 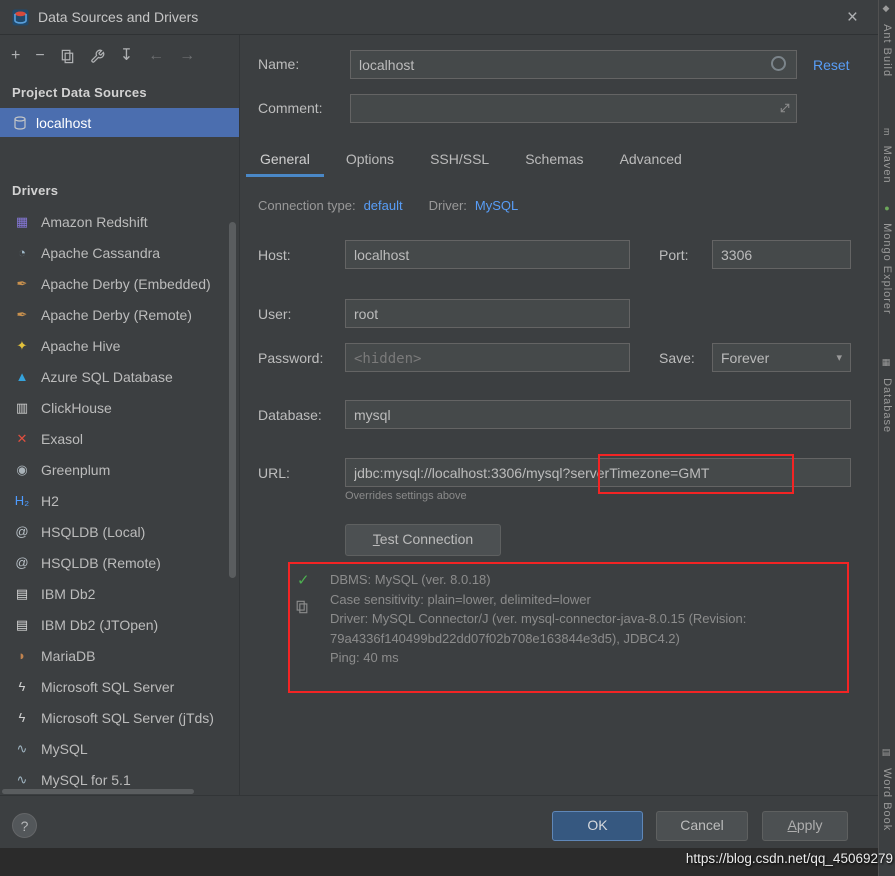 What do you see at coordinates (22, 779) in the screenshot?
I see `mysql-51-icon: ∿` at bounding box center [22, 779].